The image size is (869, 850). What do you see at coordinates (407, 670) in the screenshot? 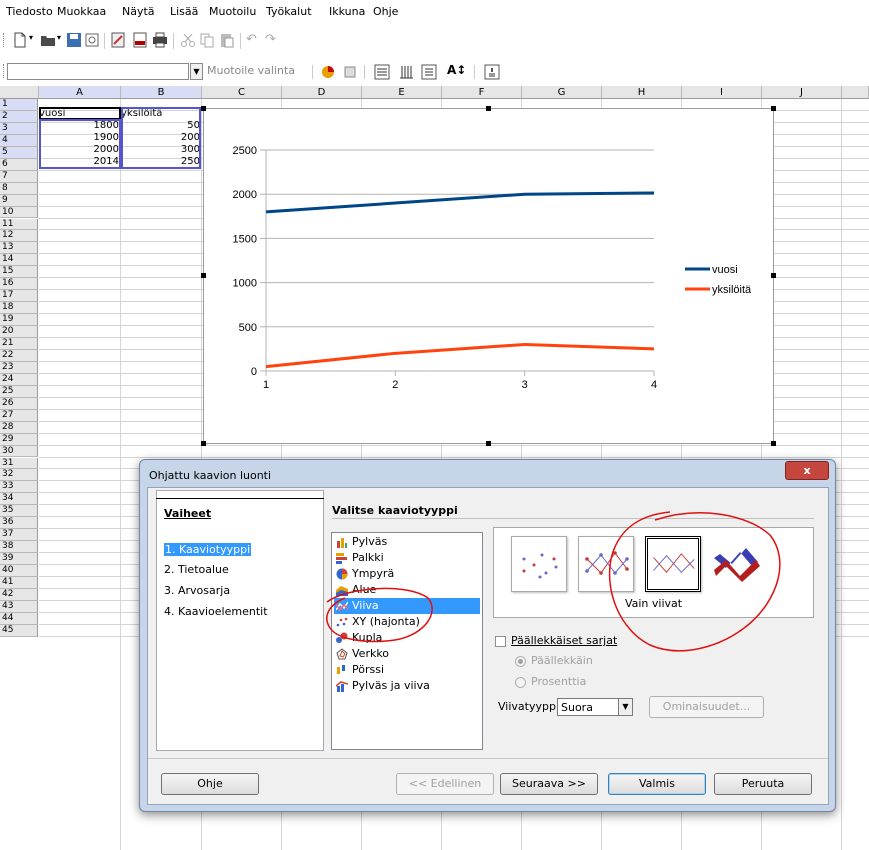
I see `chart-type-stock: Pörssi` at bounding box center [407, 670].